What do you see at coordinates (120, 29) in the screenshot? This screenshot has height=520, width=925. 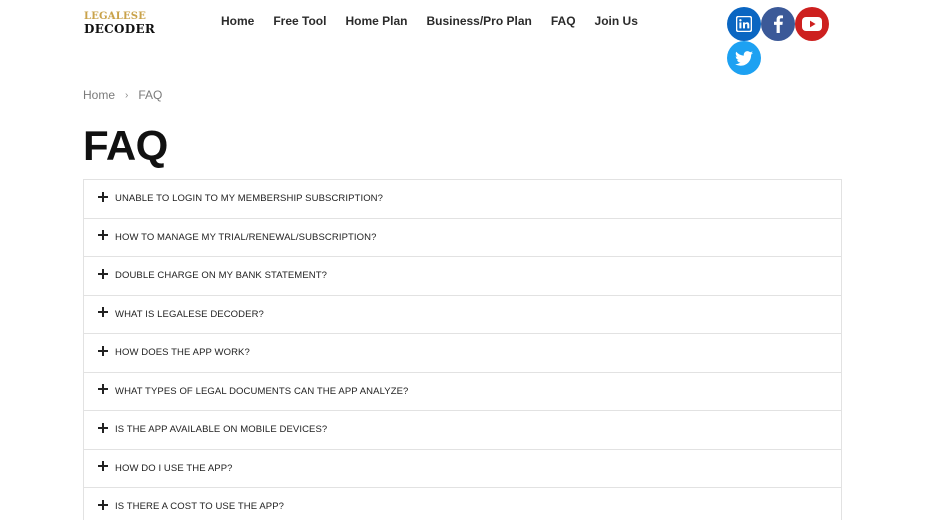 I see `logo-bottom-text: DECODER` at bounding box center [120, 29].